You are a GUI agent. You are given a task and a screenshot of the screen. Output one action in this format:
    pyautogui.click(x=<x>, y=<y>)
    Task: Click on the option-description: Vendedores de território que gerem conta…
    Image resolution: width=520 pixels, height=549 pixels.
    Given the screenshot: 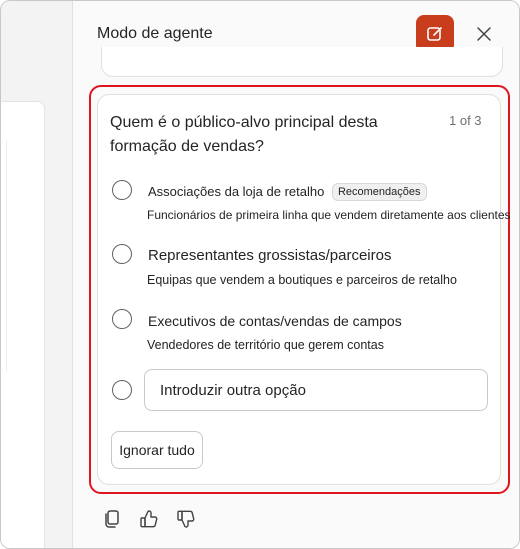 What is the action you would take?
    pyautogui.click(x=265, y=345)
    